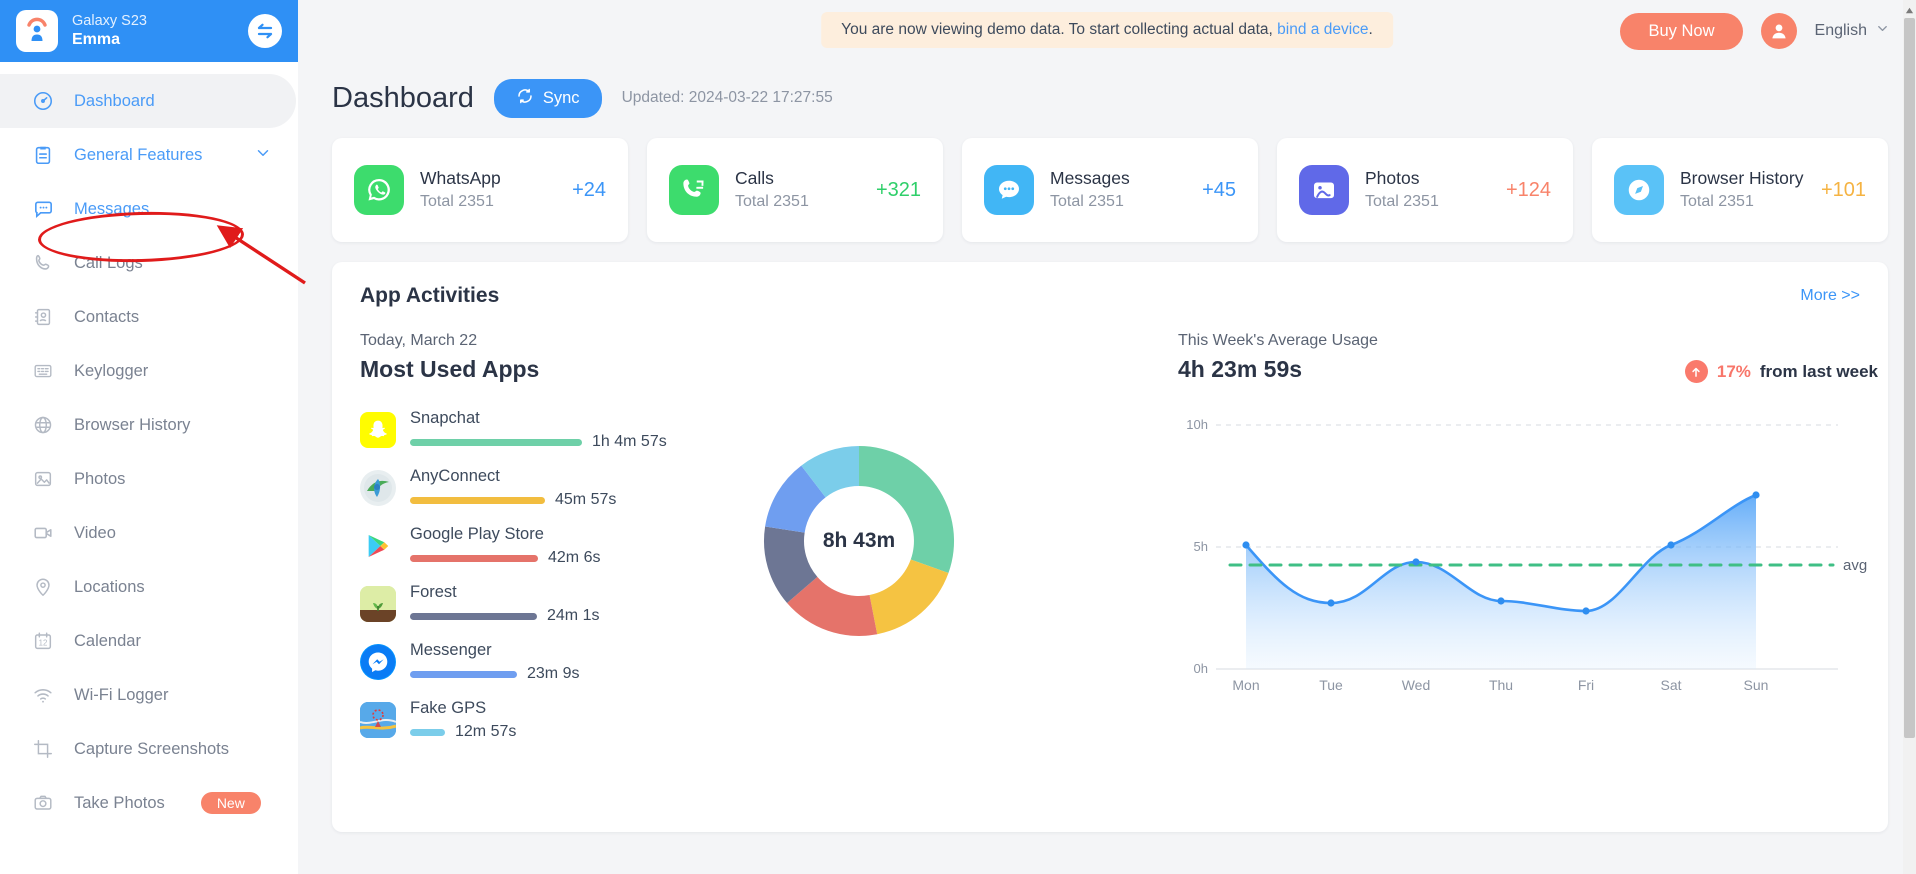 The height and width of the screenshot is (874, 1916). What do you see at coordinates (138, 154) in the screenshot?
I see `sidebar-item-label: General Features` at bounding box center [138, 154].